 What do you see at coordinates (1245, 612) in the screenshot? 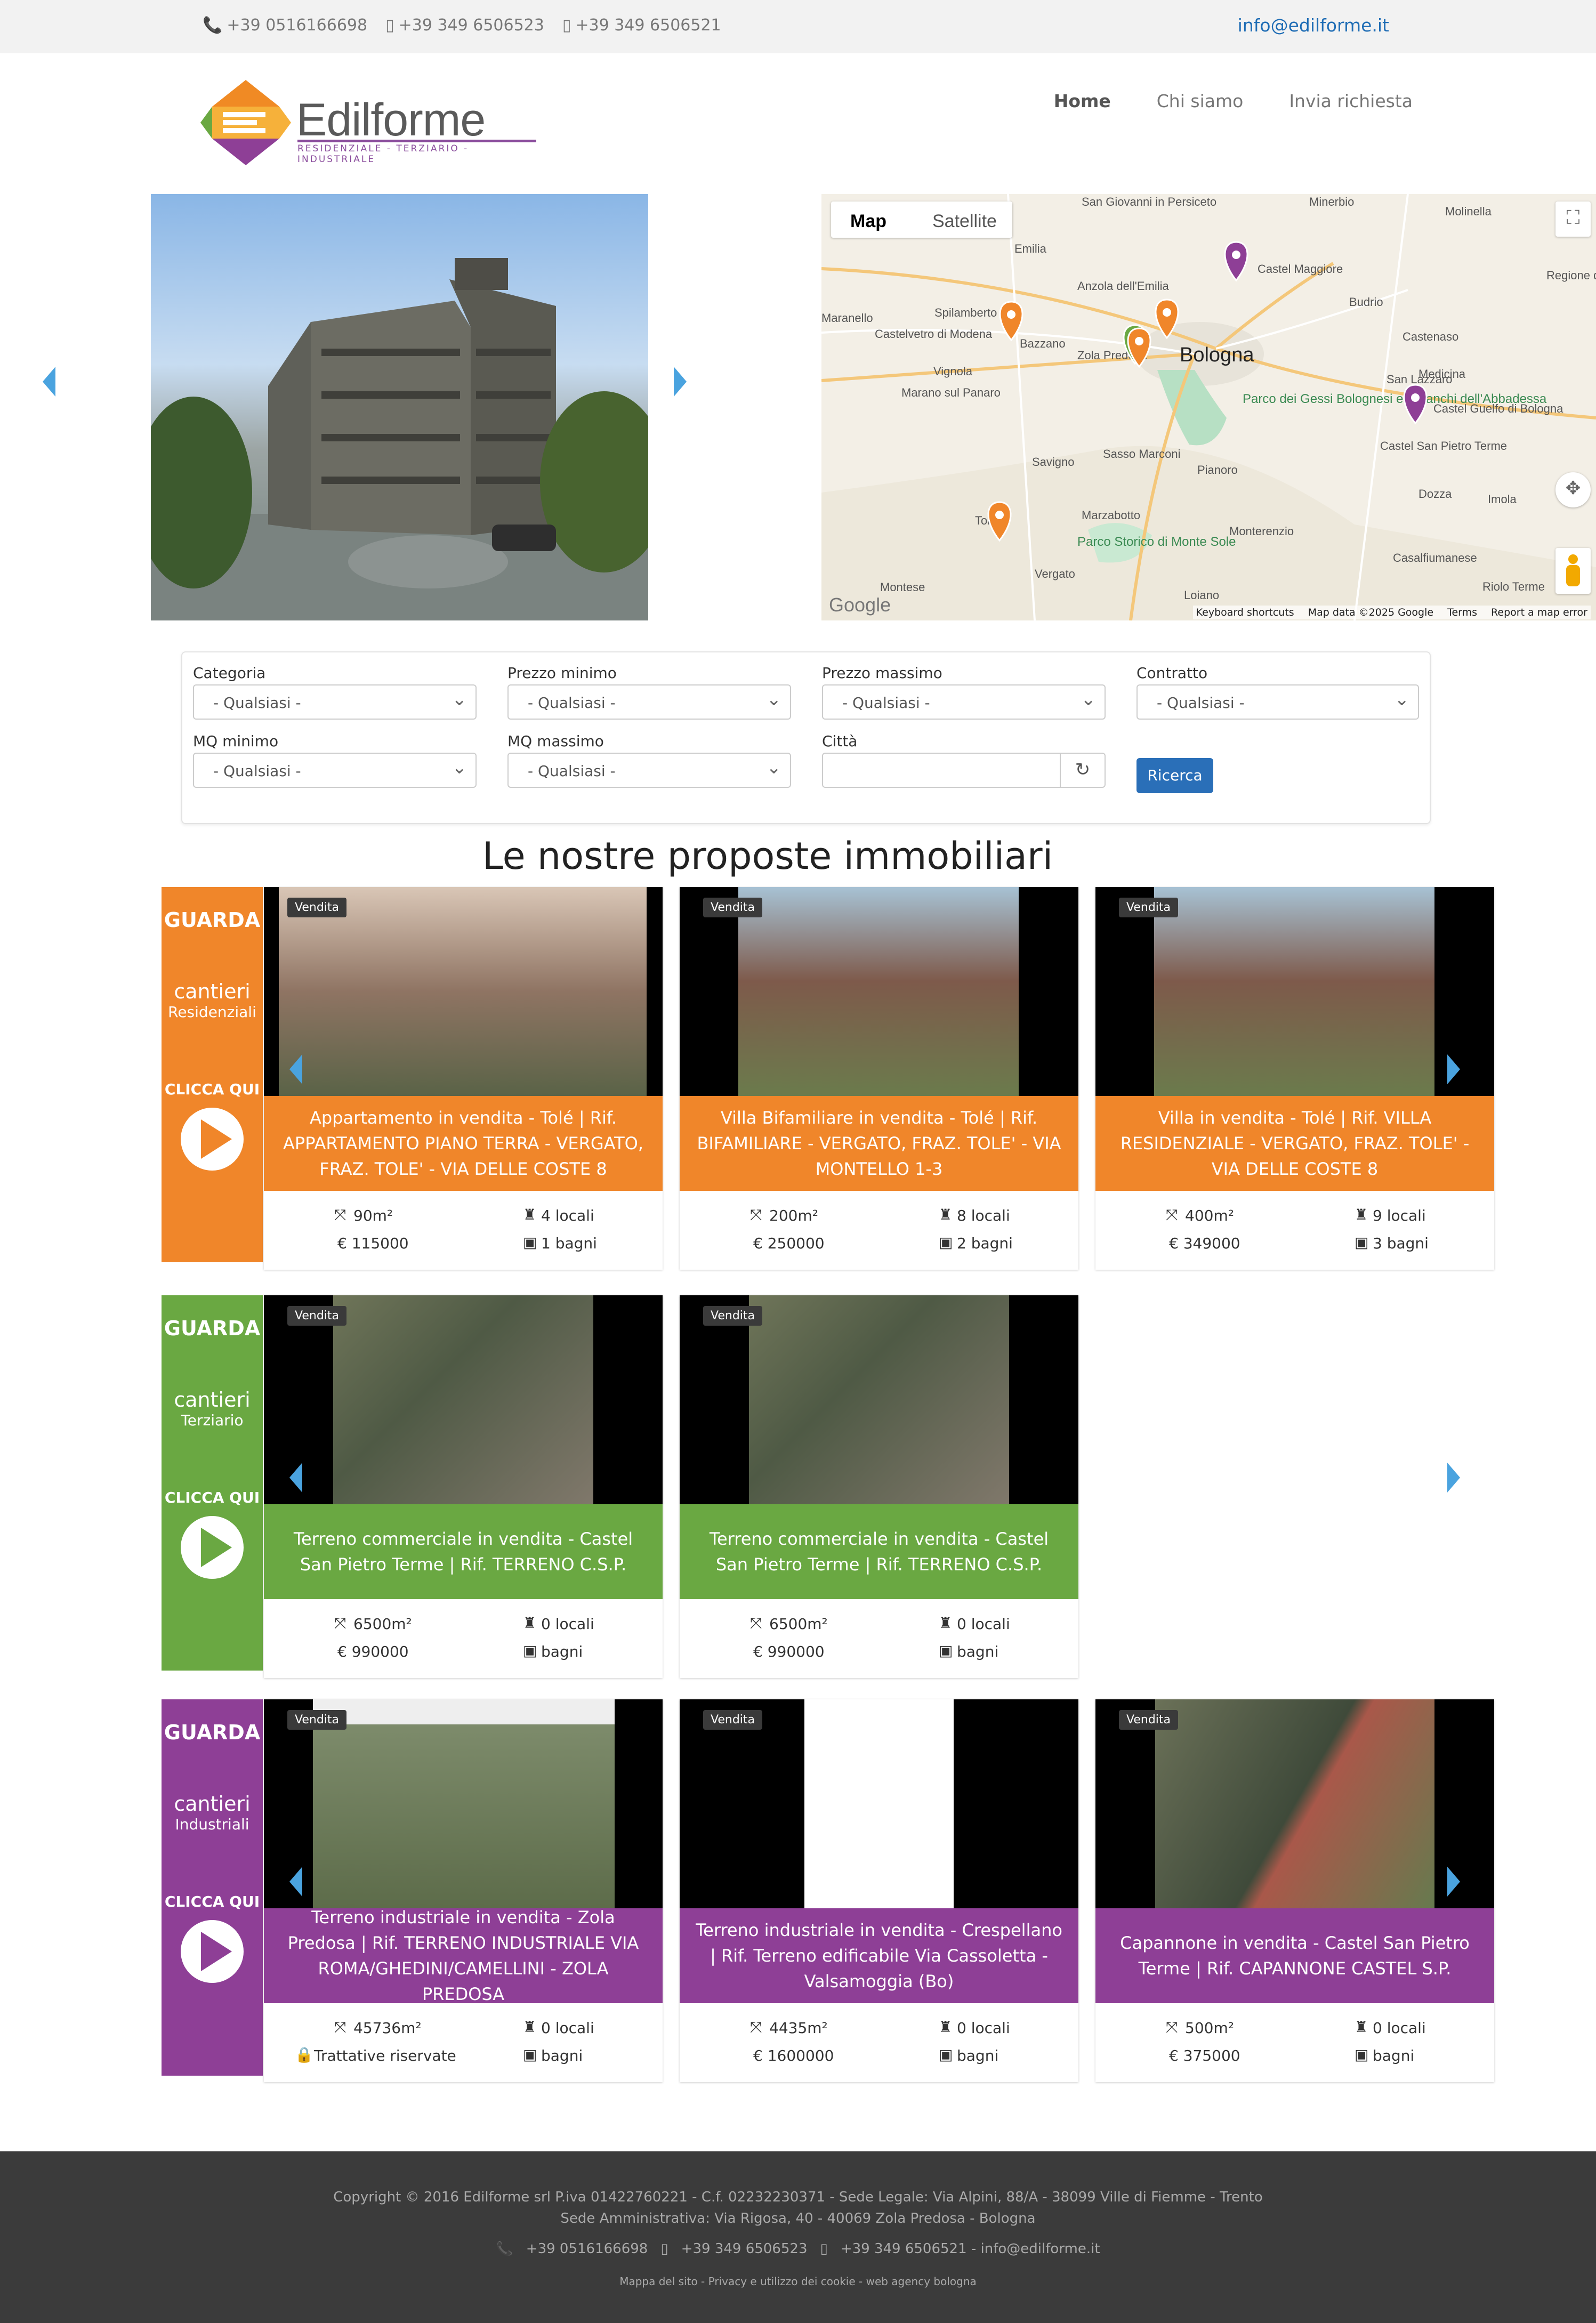
I see `keyboard-shortcuts: Keyboard shortcuts` at bounding box center [1245, 612].